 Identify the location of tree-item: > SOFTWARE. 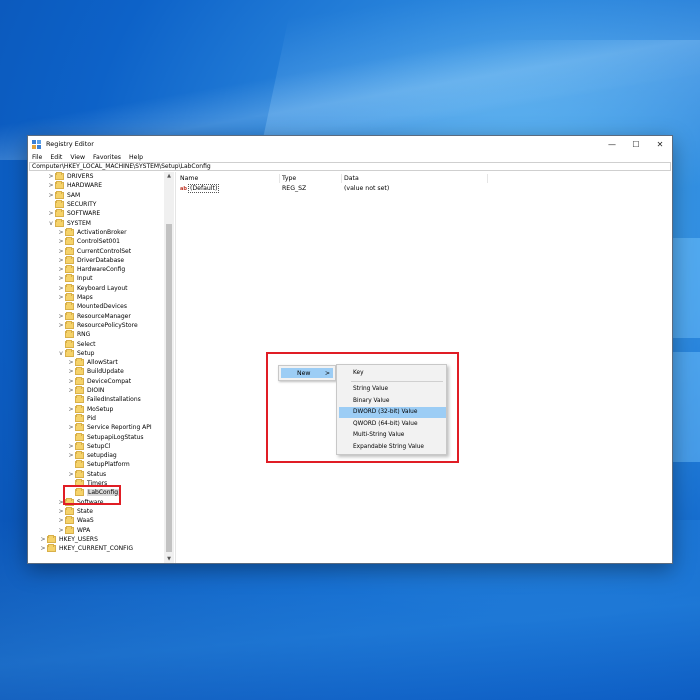
(73, 213).